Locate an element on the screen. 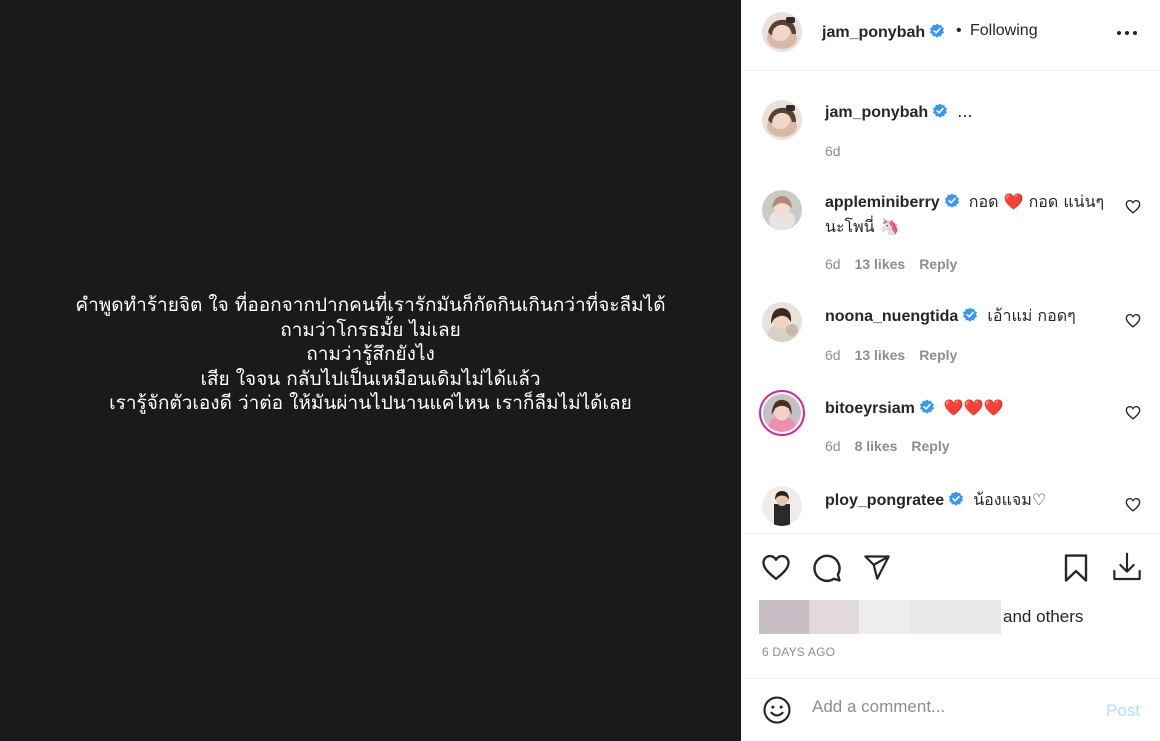 This screenshot has height=741, width=1160. post-actions: and others 6 DAYS AGO is located at coordinates (950, 605).